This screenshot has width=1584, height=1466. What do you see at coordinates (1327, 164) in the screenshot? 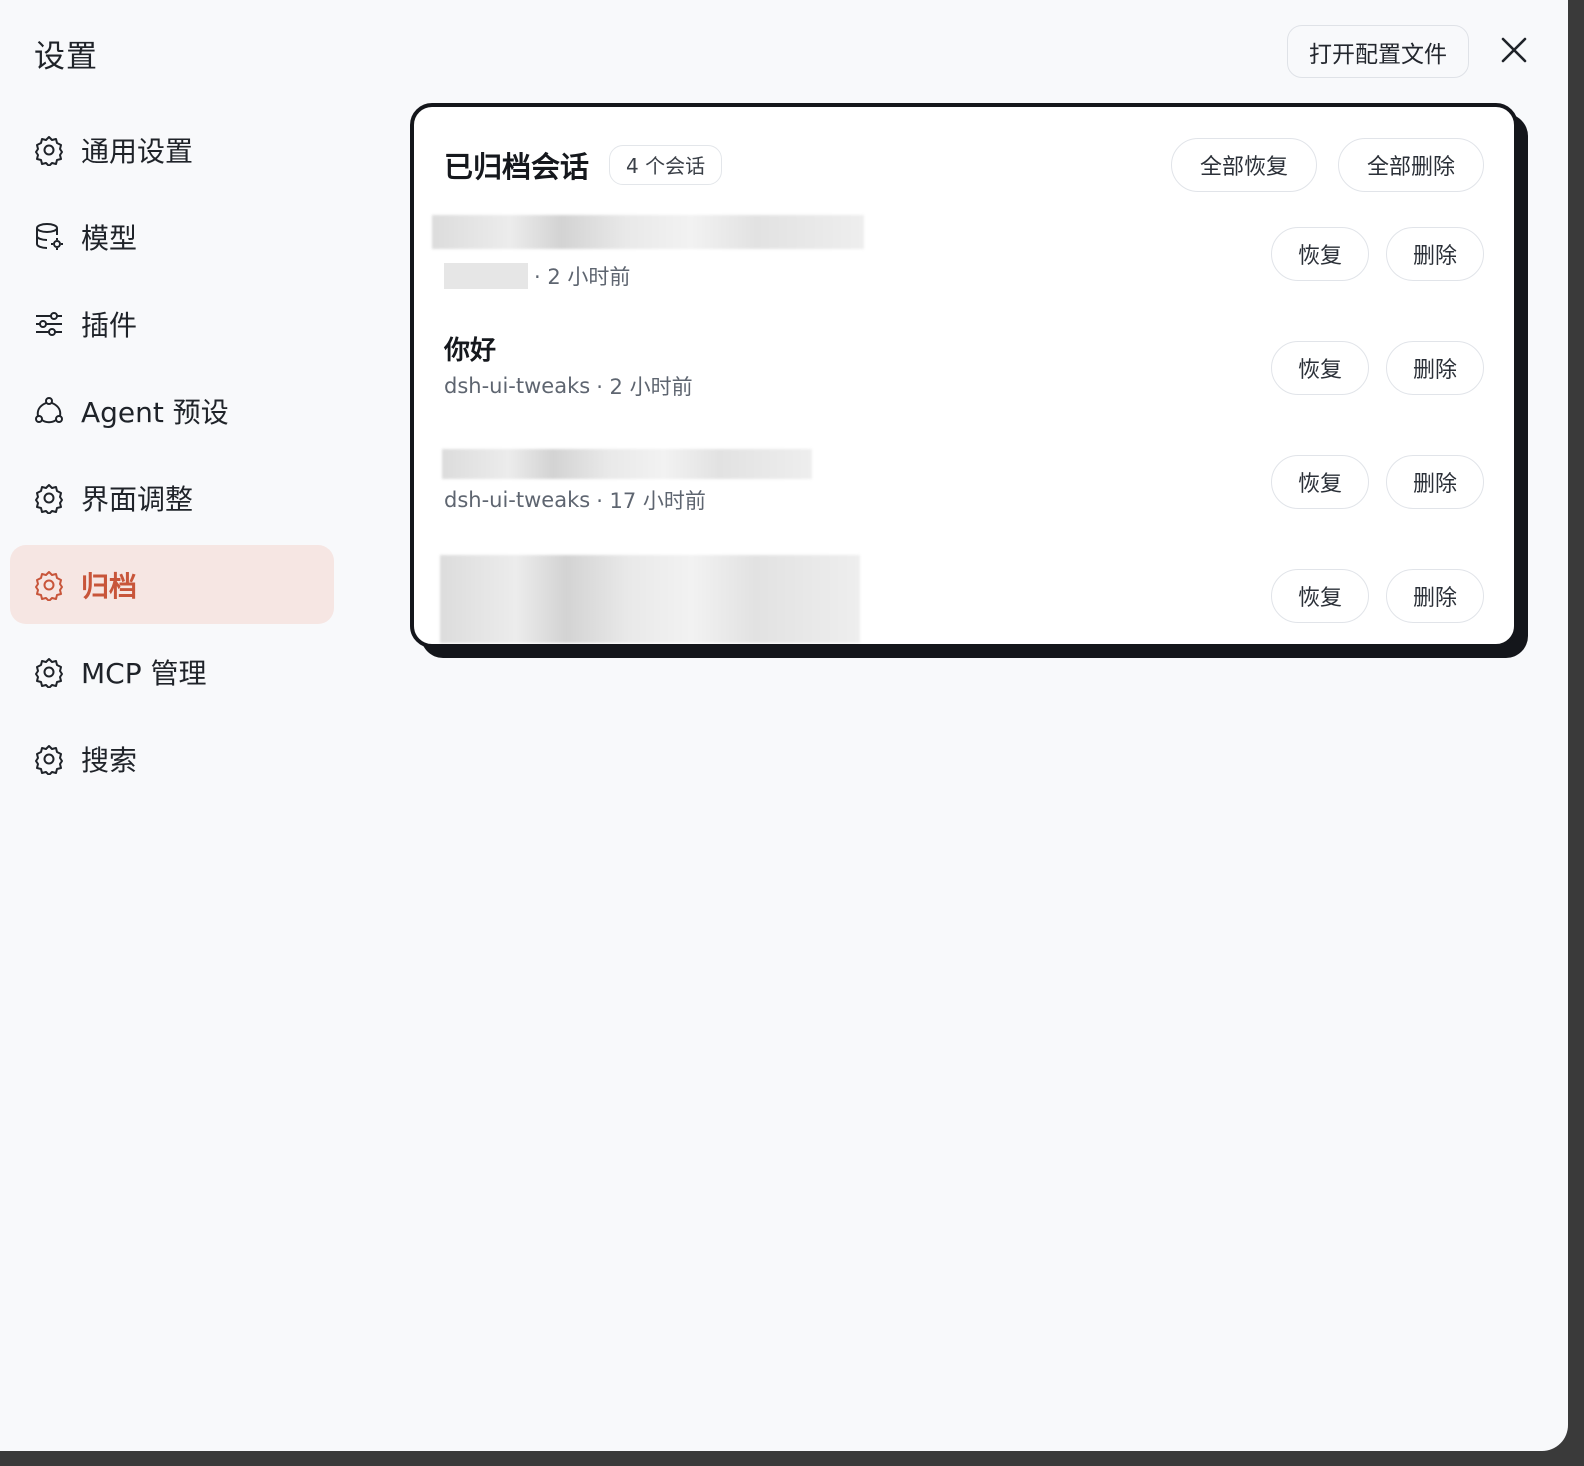
I see `header-actions: 全部恢复 全部删除` at bounding box center [1327, 164].